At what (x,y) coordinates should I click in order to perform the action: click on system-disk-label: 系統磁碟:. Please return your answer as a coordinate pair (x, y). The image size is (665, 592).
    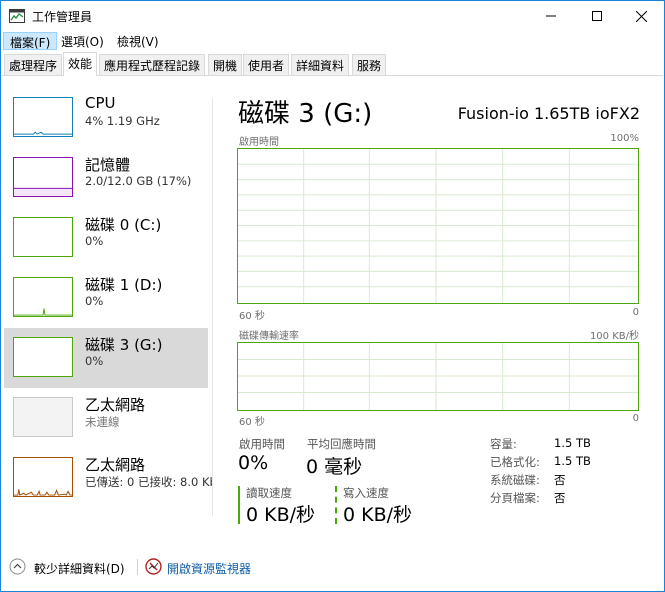
    Looking at the image, I should click on (515, 480).